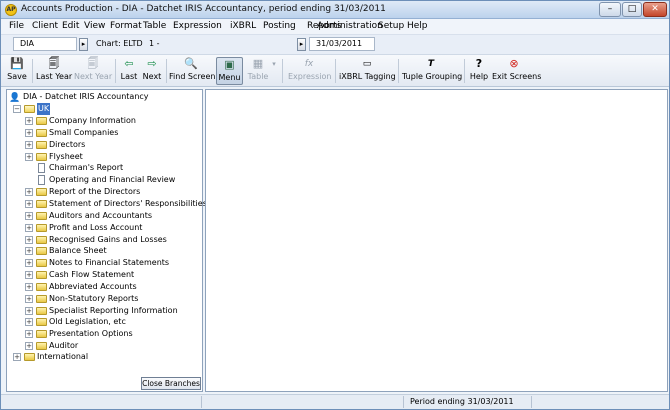 This screenshot has width=670, height=410. What do you see at coordinates (83, 44) in the screenshot?
I see `client-picker-icon: ▸` at bounding box center [83, 44].